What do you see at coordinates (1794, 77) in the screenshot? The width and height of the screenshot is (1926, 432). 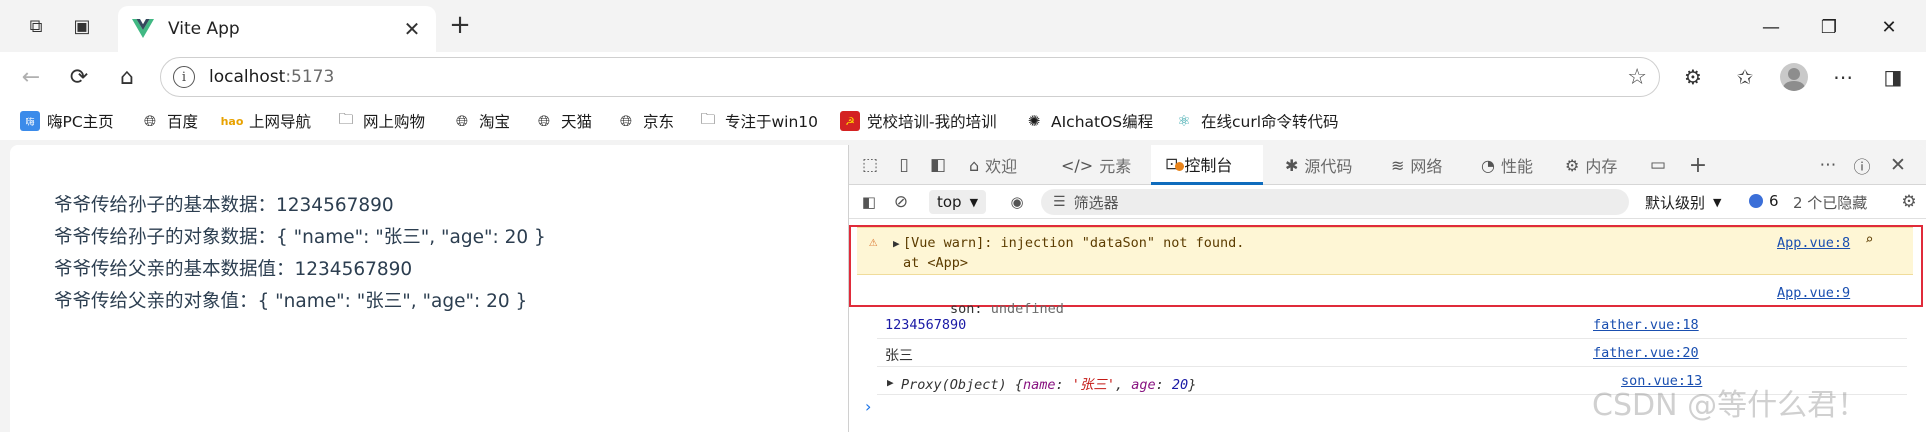 I see `profile-avatar` at bounding box center [1794, 77].